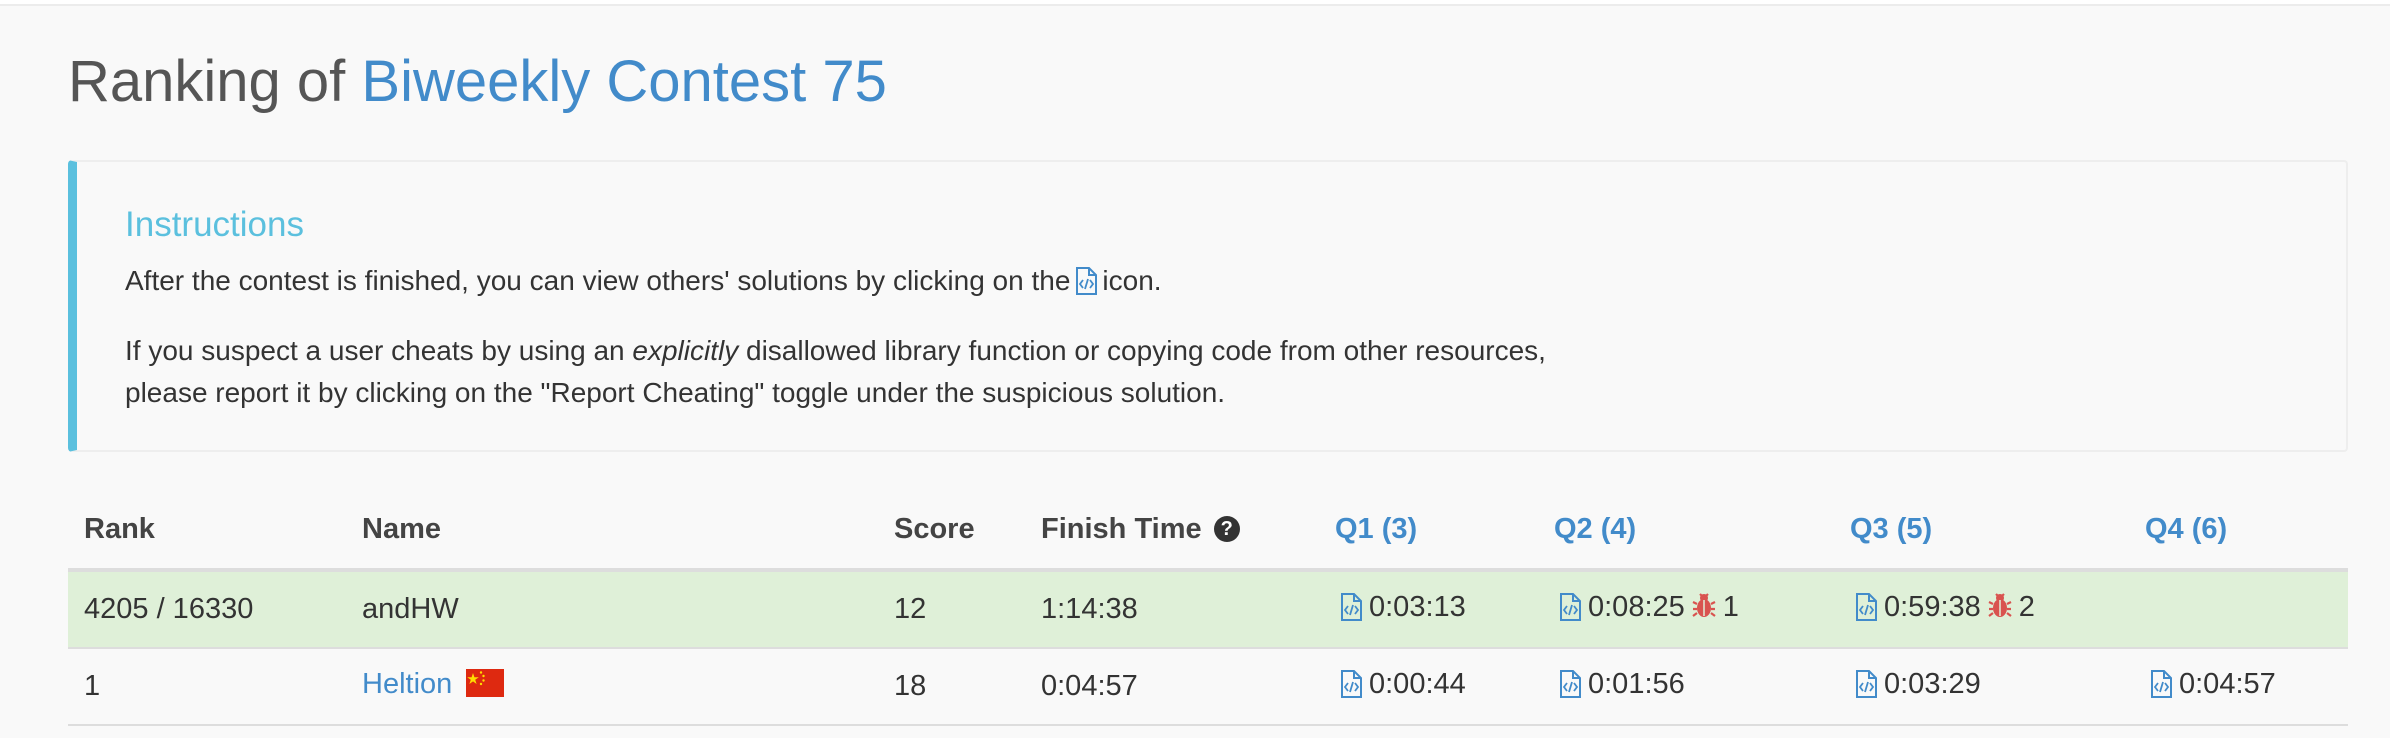 The width and height of the screenshot is (2390, 738). What do you see at coordinates (407, 684) in the screenshot?
I see `user-profile-link: Heltion` at bounding box center [407, 684].